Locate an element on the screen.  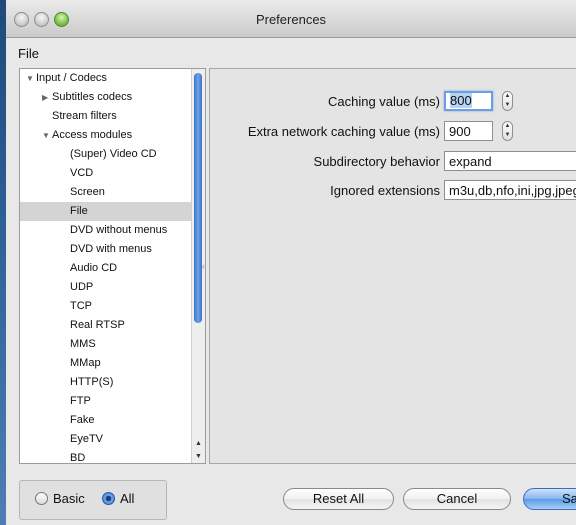
splitter-handle: ‹ is located at coordinates (204, 266).